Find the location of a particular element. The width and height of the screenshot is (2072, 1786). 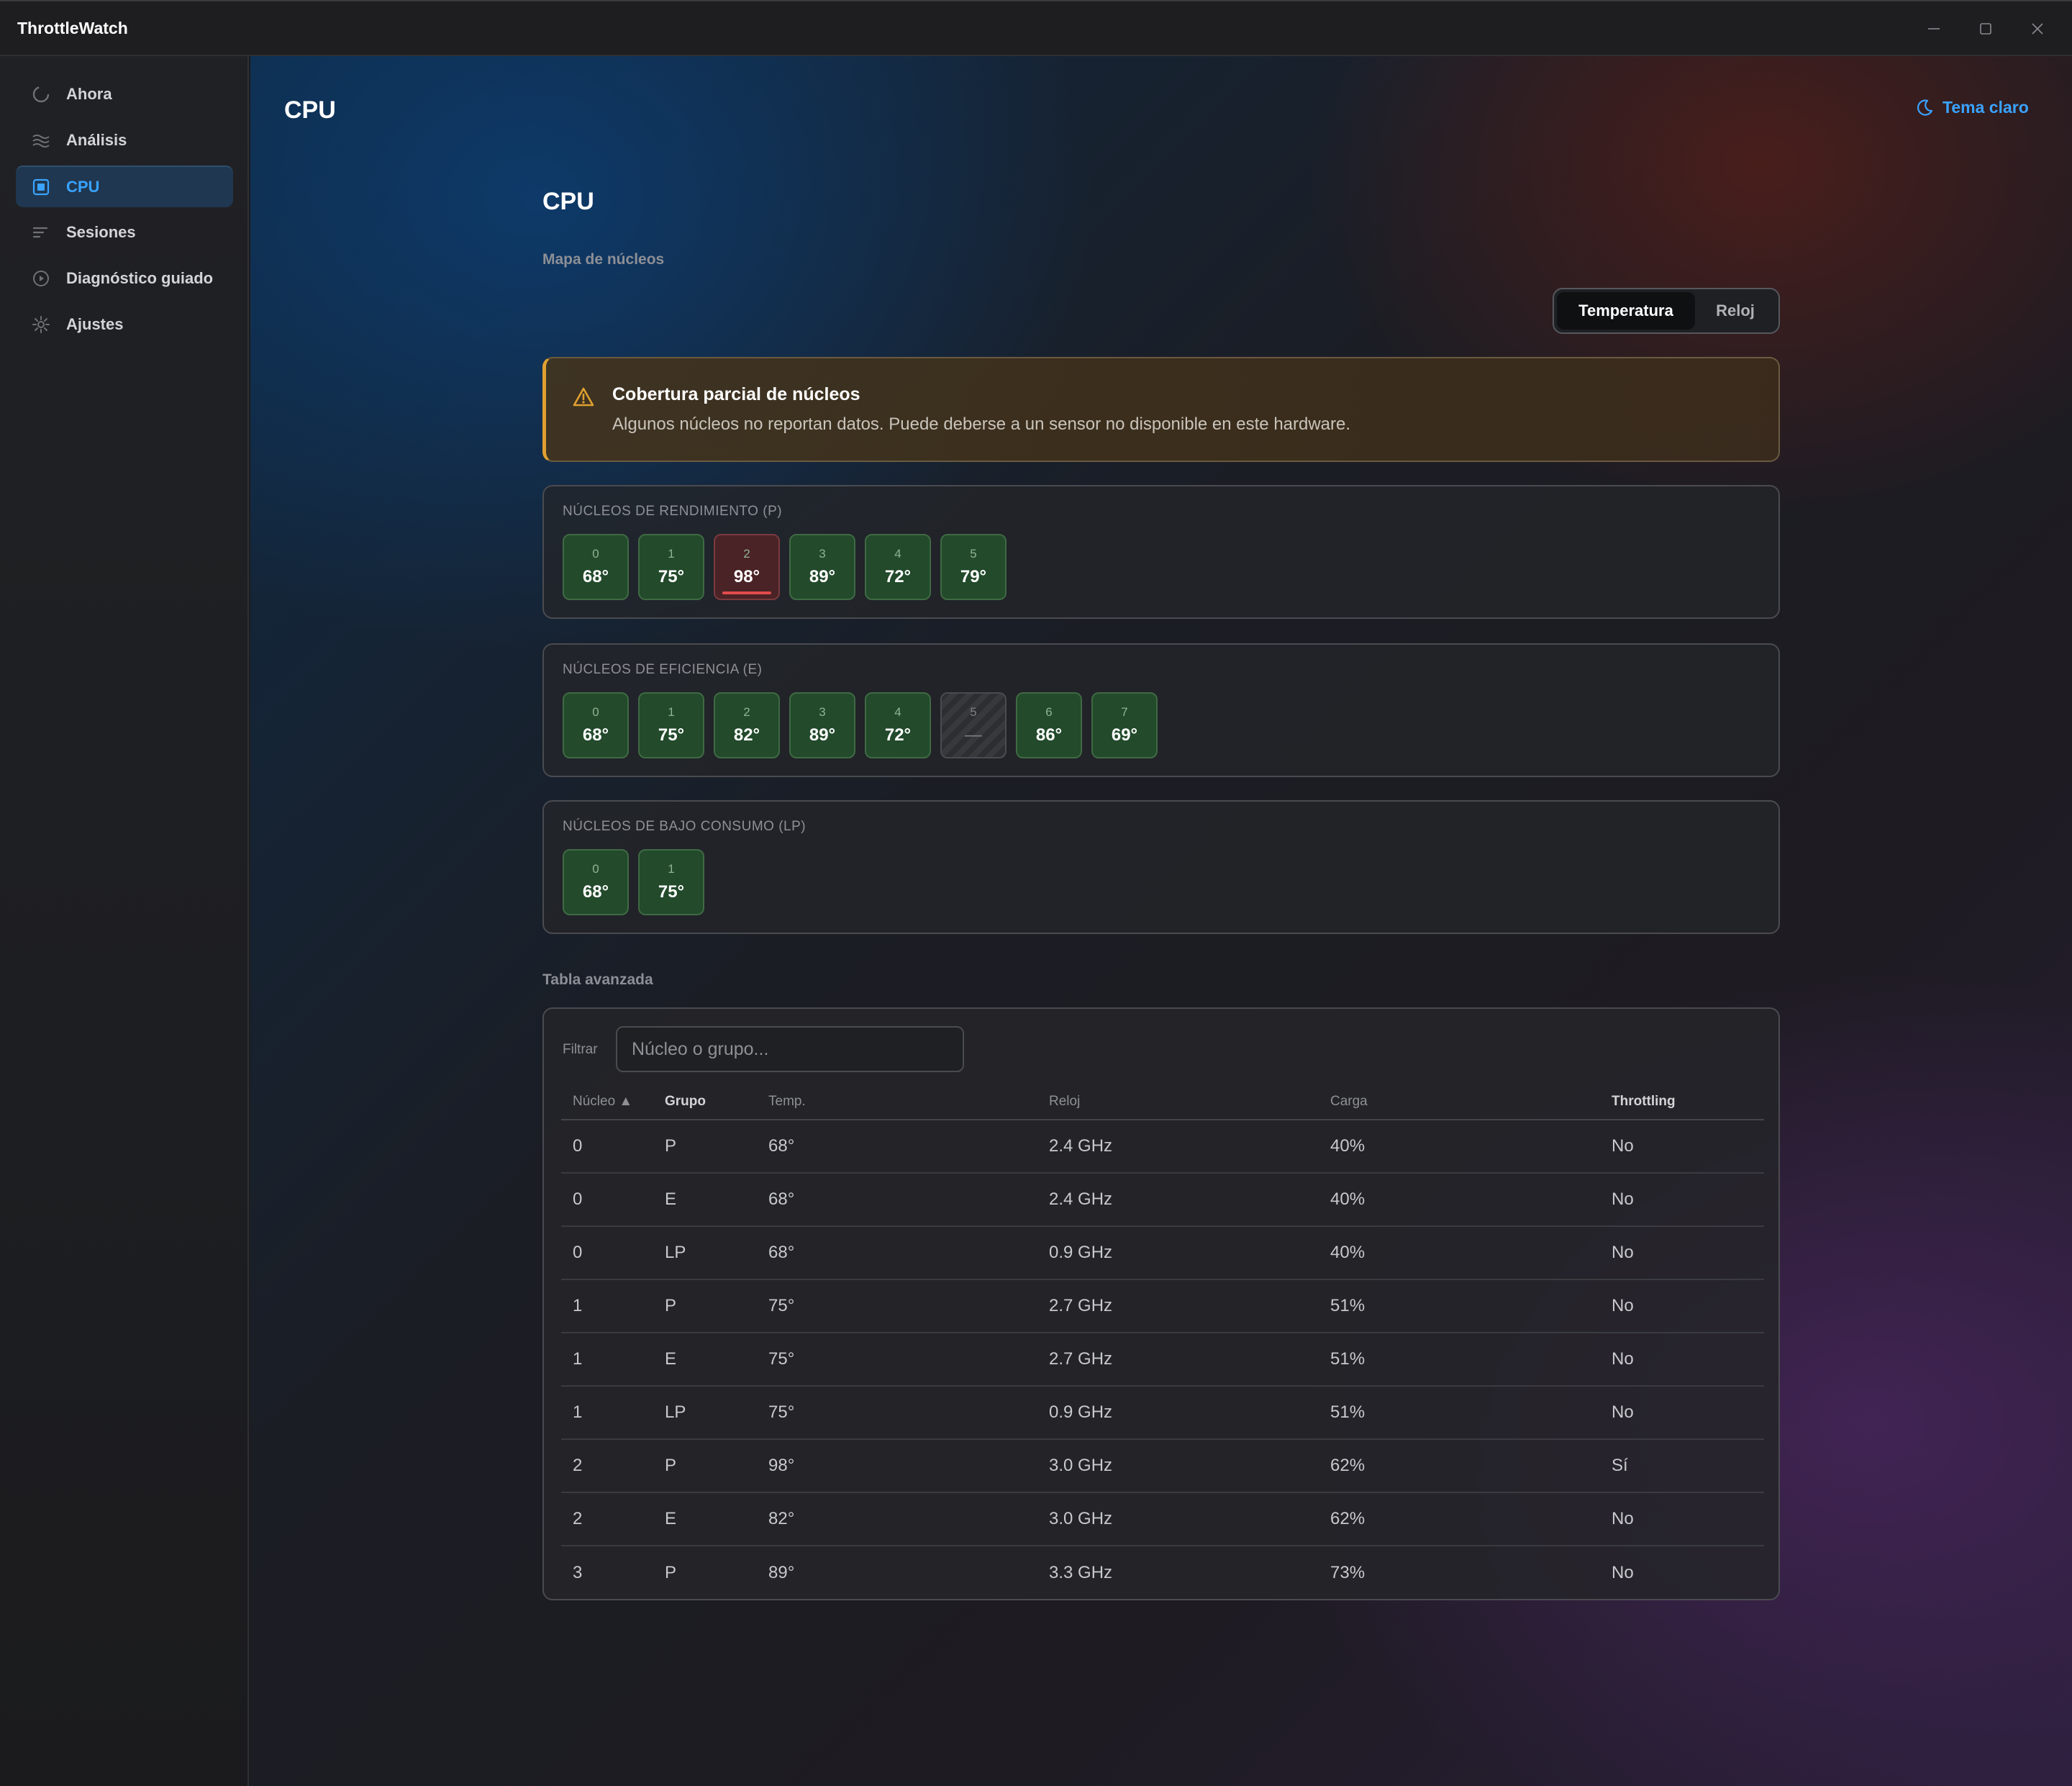

table-row: 0 LP 68° 0.9 GHz 40% No is located at coordinates (1163, 1253).